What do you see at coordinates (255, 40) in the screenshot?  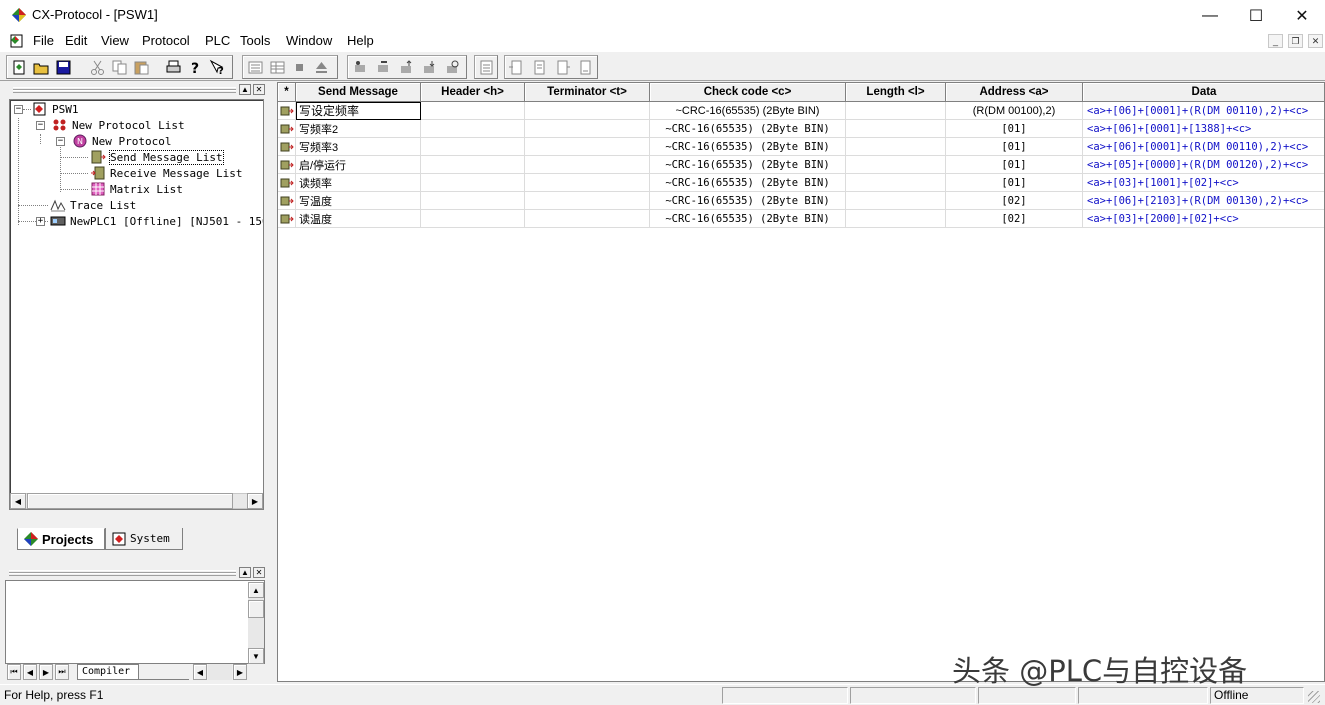 I see `menu-tools: Tools` at bounding box center [255, 40].